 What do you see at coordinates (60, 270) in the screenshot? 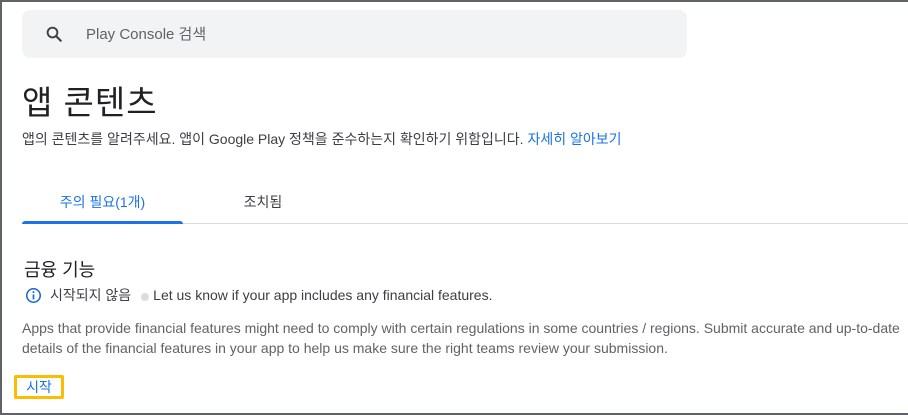
I see `section-title: 금융 기능` at bounding box center [60, 270].